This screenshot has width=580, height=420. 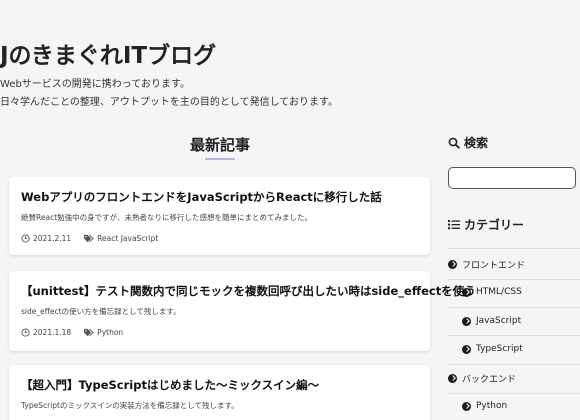 I want to click on site-title: JのきまぐれITブログ, so click(x=290, y=53).